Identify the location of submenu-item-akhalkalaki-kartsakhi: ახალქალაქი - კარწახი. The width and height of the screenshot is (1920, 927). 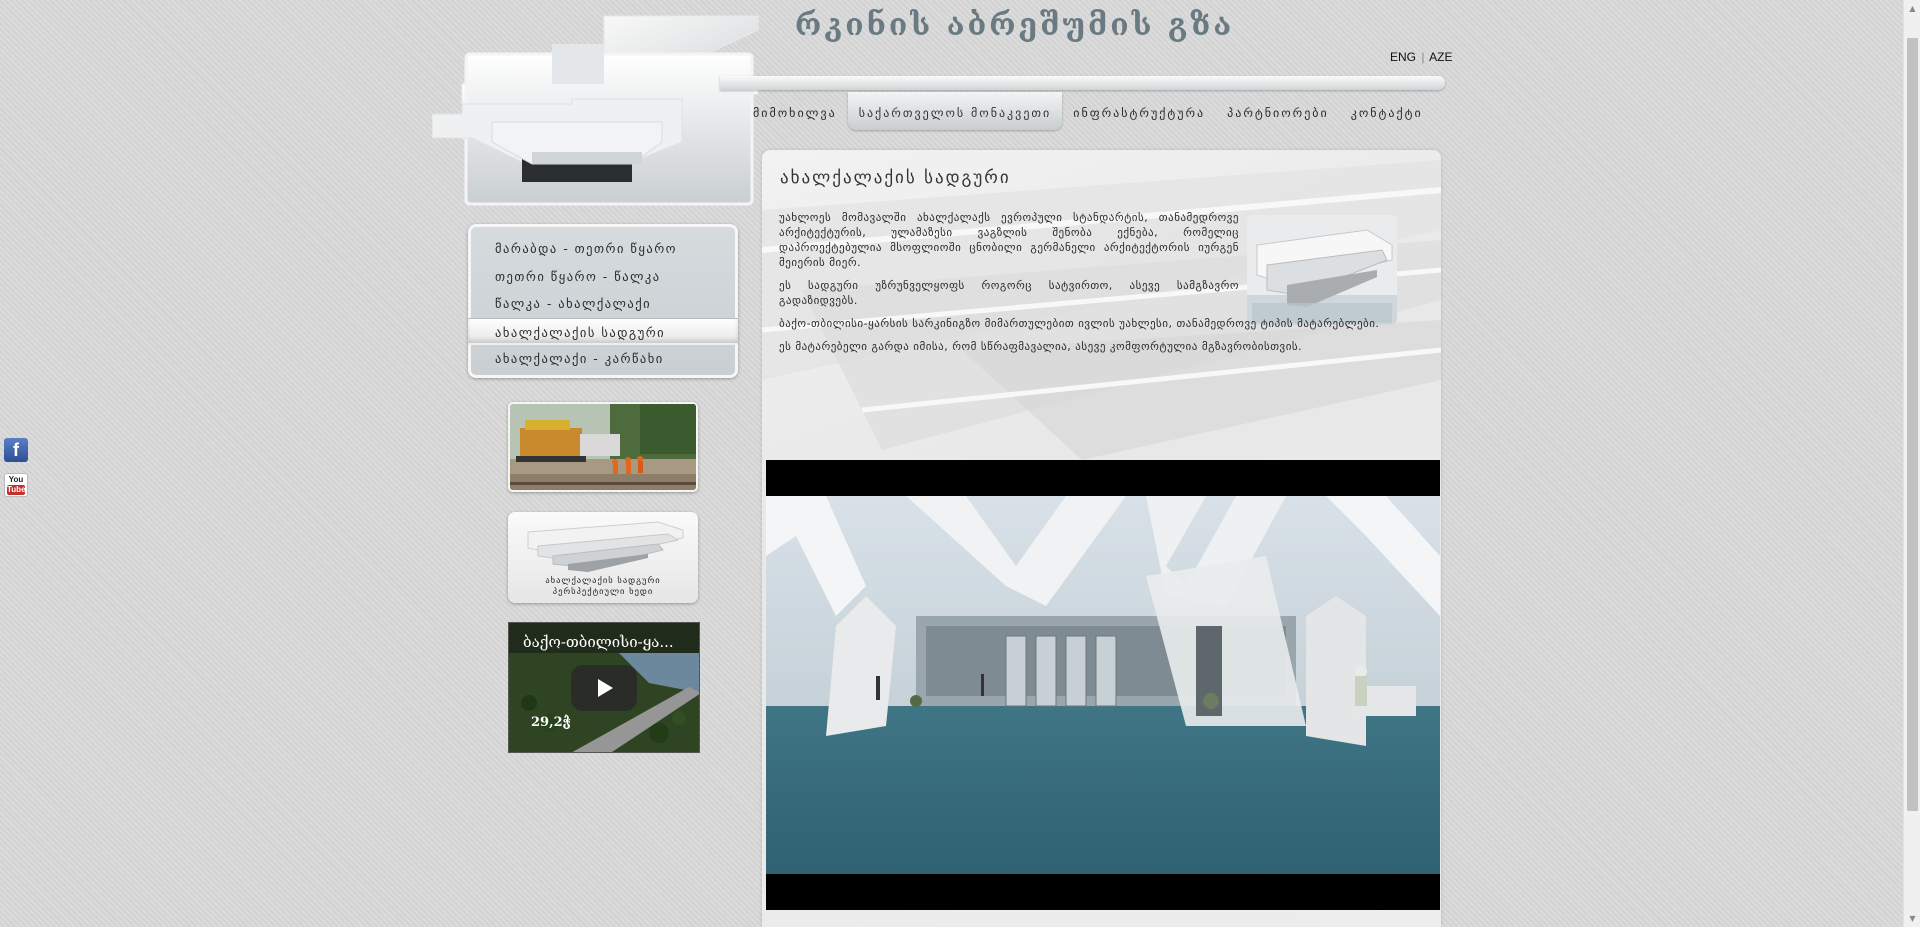
(603, 359).